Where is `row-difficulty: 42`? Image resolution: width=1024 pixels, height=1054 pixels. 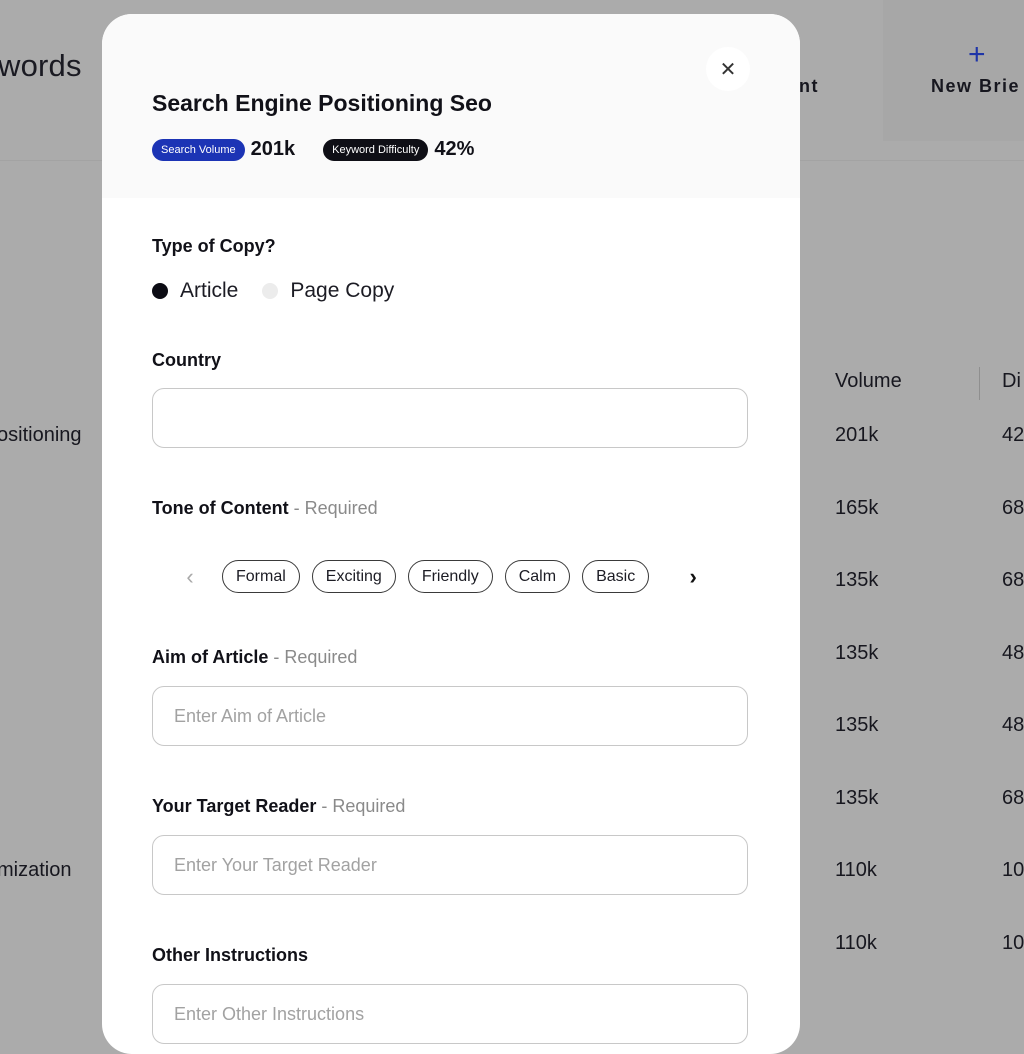 row-difficulty: 42 is located at coordinates (1013, 435).